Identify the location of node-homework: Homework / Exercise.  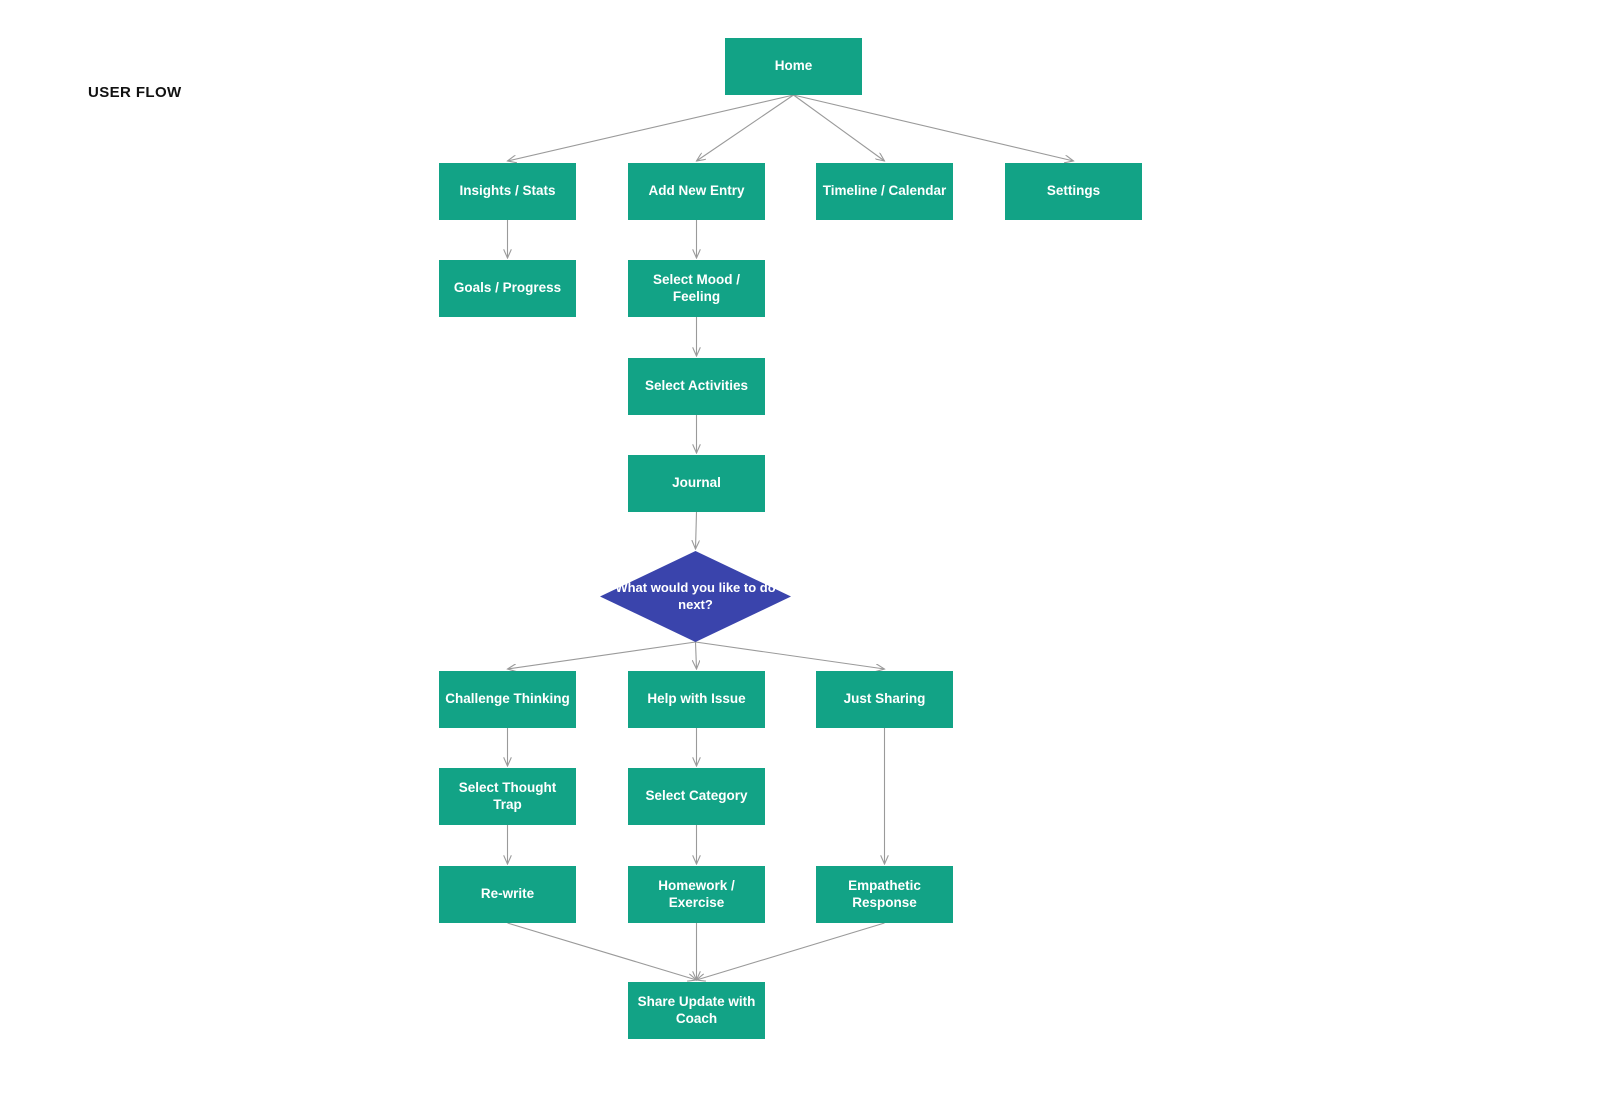
(696, 894).